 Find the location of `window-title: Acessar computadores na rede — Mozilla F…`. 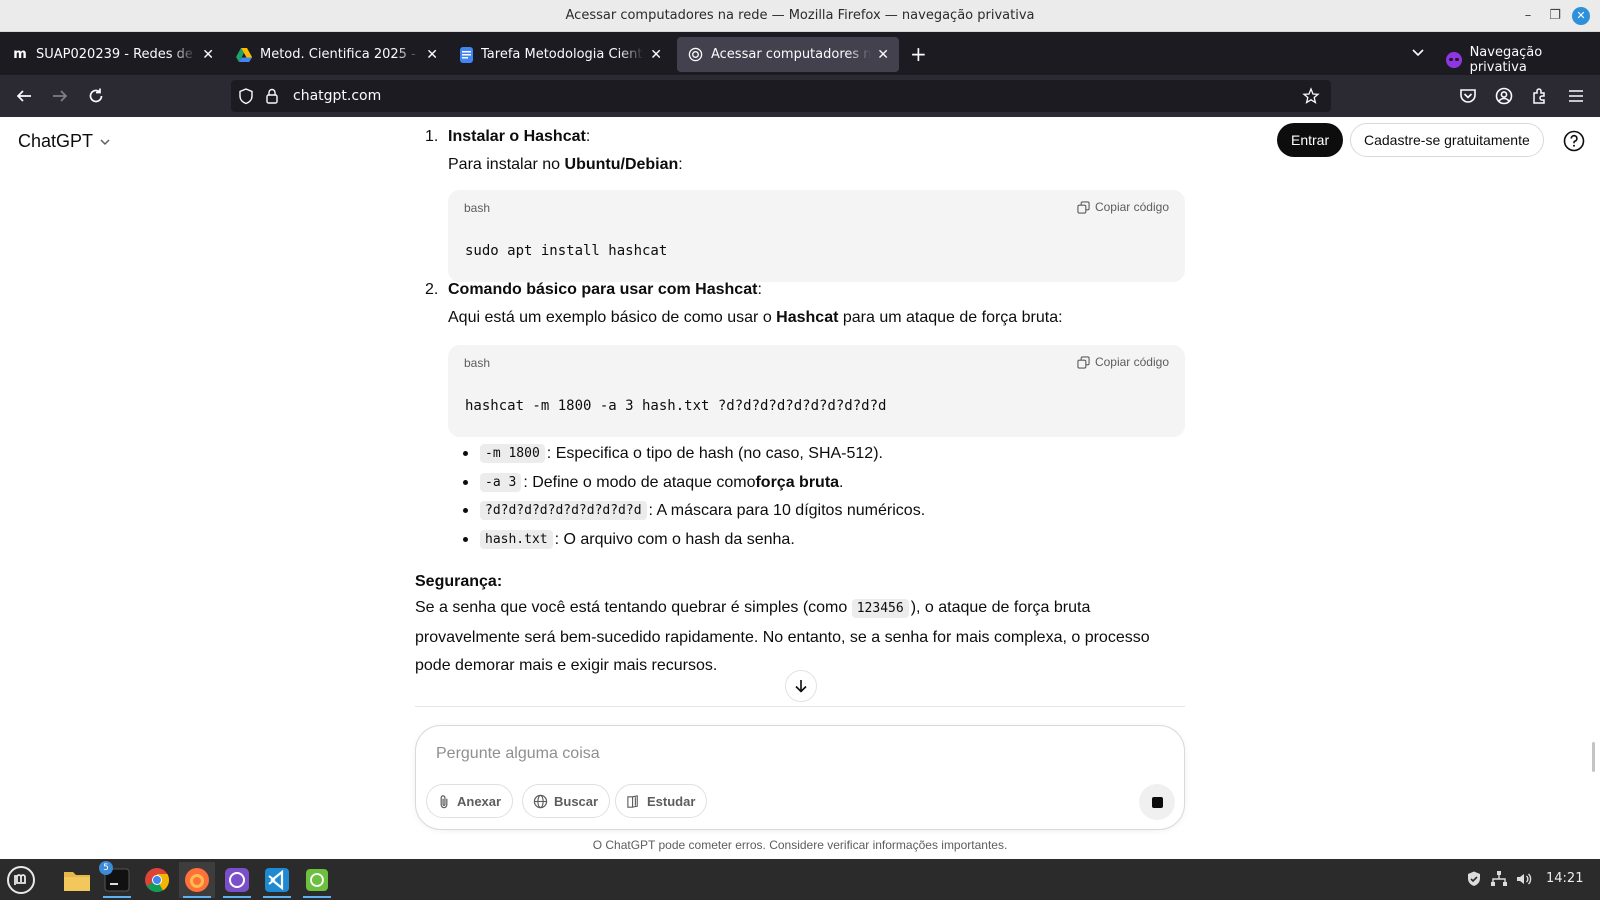

window-title: Acessar computadores na rede — Mozilla F… is located at coordinates (800, 15).